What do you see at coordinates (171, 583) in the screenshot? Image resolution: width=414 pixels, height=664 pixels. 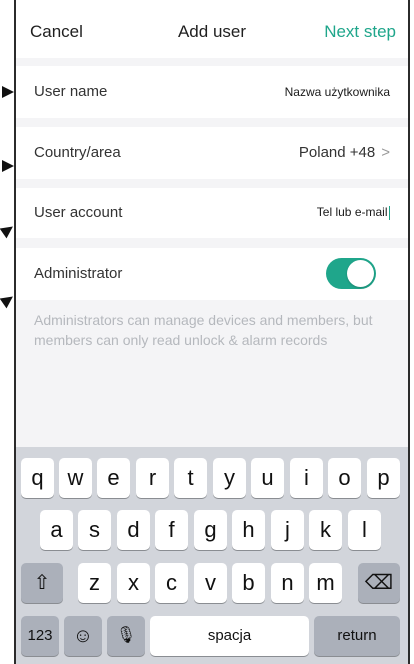 I see `key-c: c` at bounding box center [171, 583].